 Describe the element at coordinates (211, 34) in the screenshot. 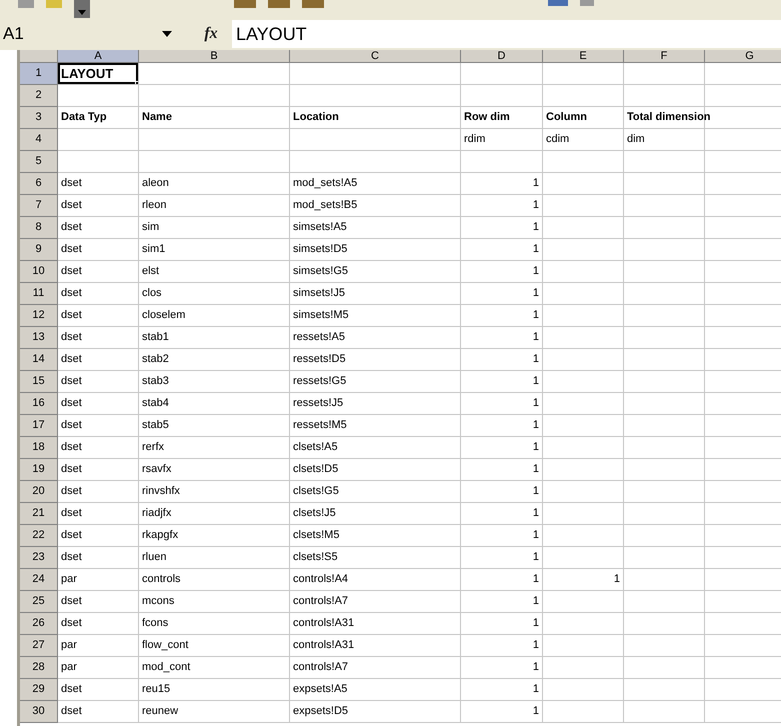

I see `function-label: fx` at that location.